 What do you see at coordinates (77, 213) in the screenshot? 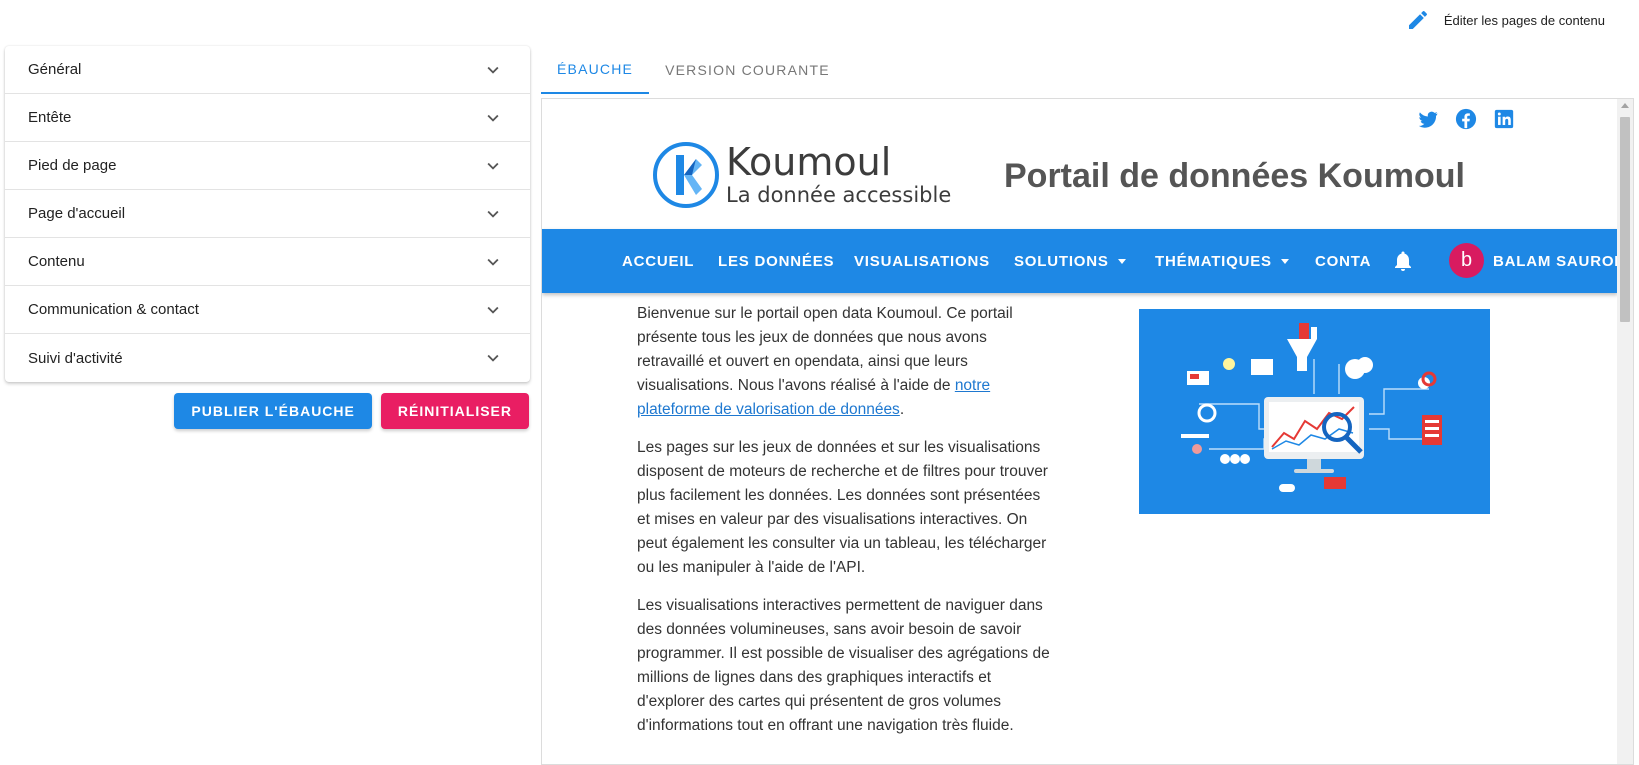
I see `accordion-item-label: Page d'accueil` at bounding box center [77, 213].